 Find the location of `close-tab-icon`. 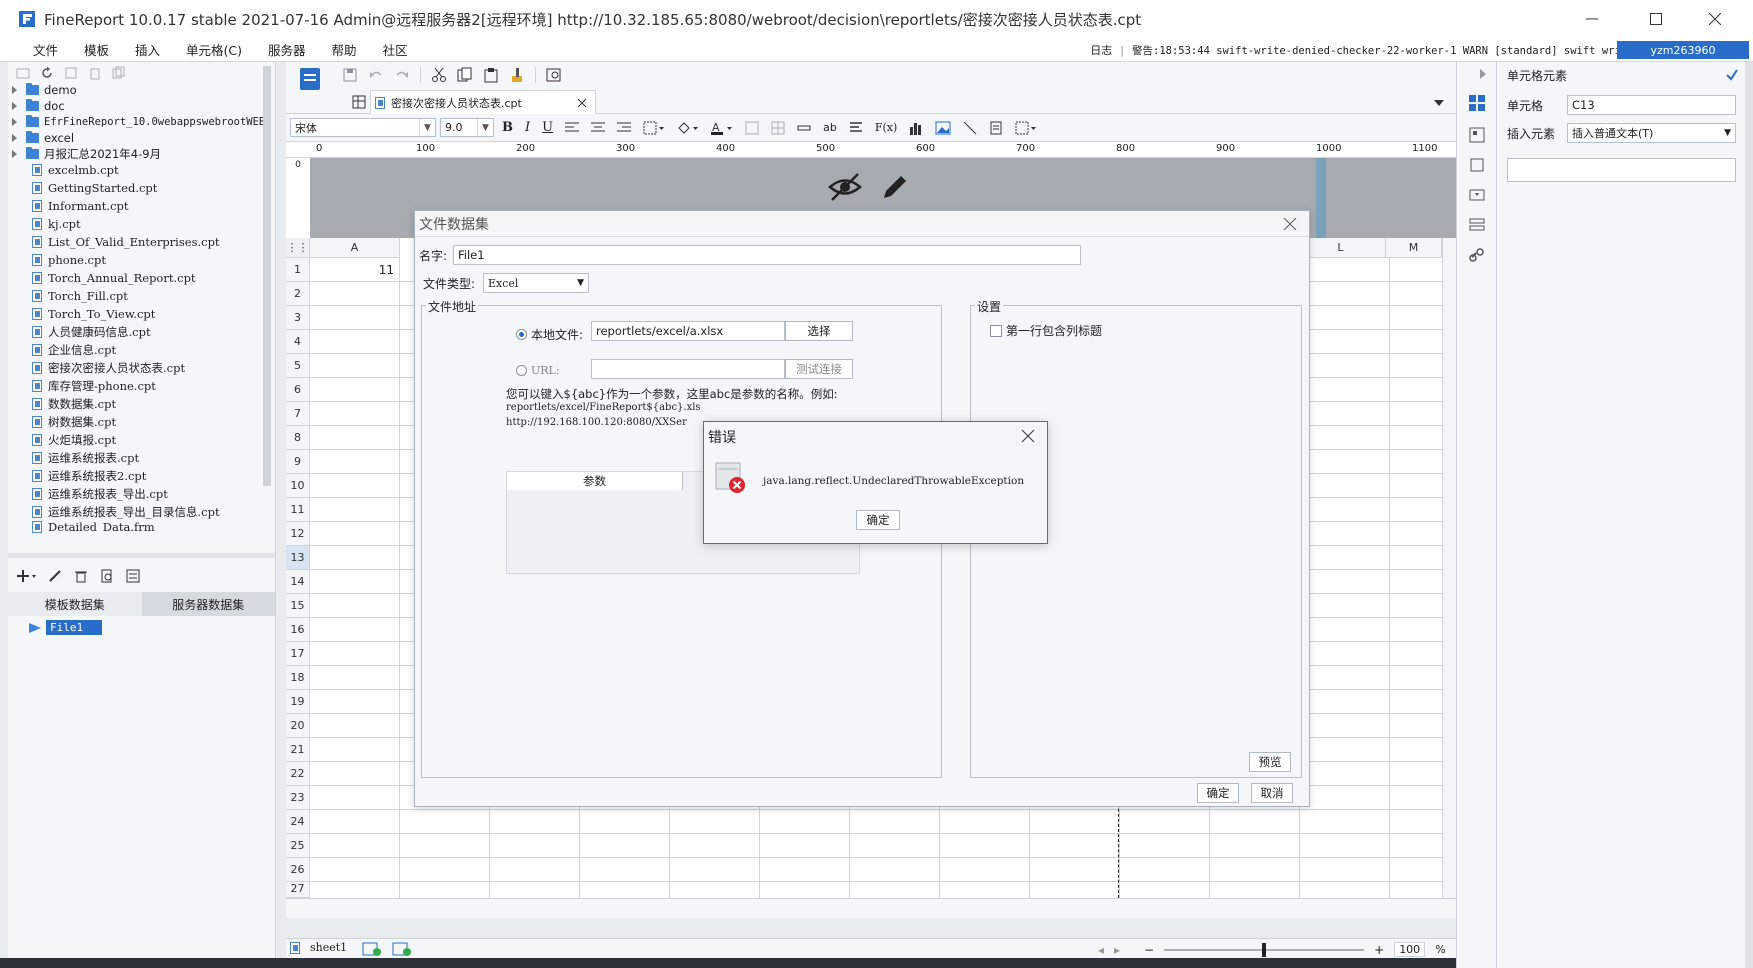

close-tab-icon is located at coordinates (582, 103).